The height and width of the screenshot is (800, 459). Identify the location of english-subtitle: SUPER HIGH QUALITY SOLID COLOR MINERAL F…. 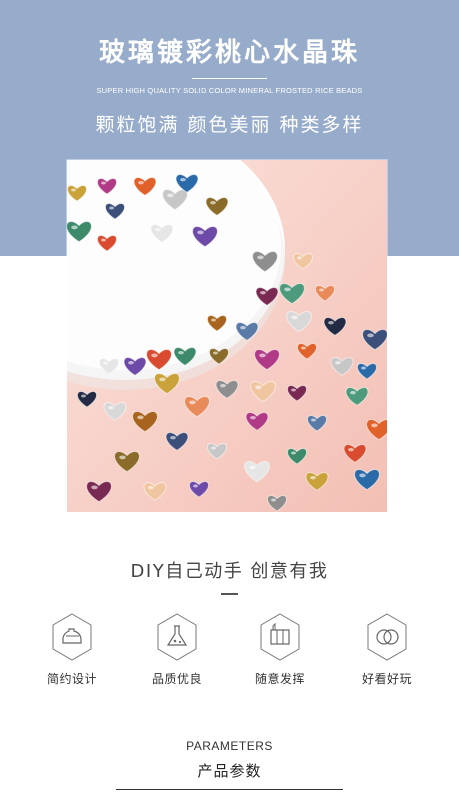
(229, 90).